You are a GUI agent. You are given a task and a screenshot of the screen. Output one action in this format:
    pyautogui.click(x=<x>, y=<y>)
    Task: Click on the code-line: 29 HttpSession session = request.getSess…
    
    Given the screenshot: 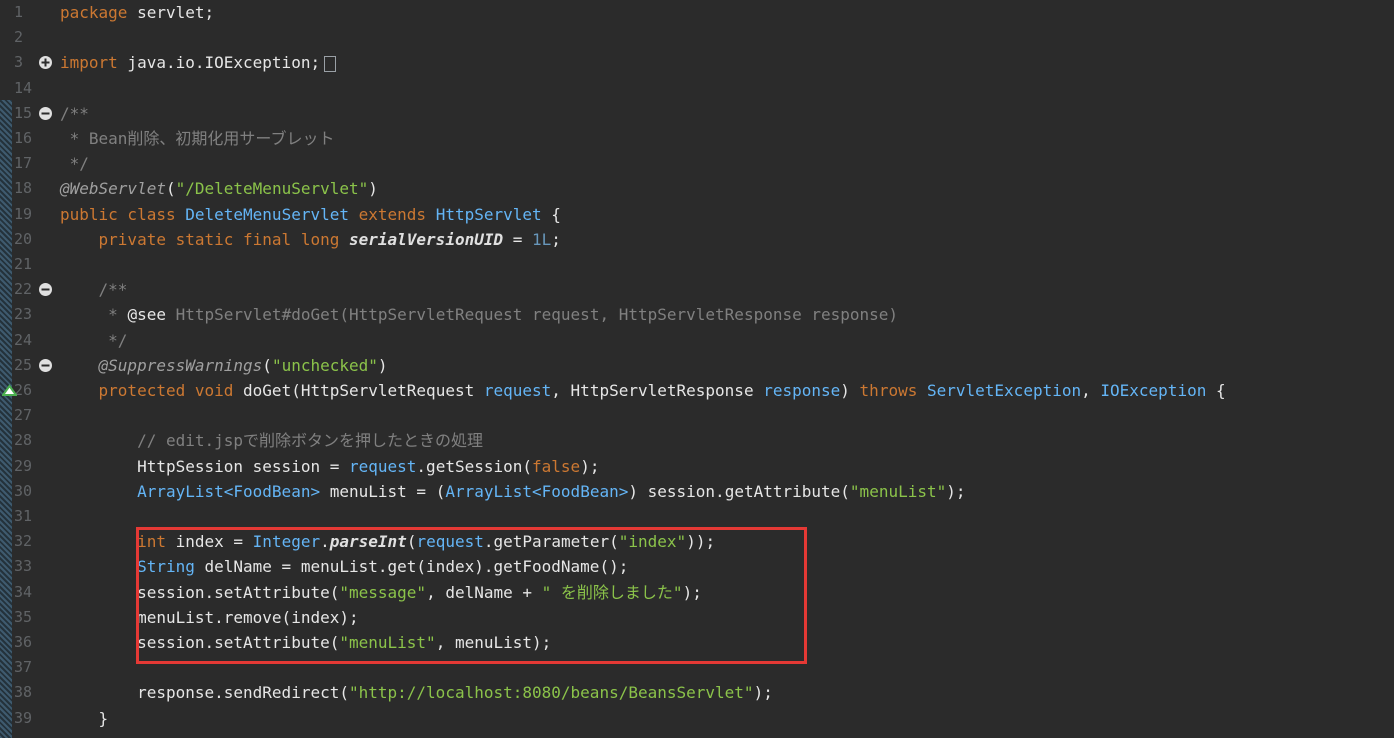 What is the action you would take?
    pyautogui.click(x=697, y=466)
    